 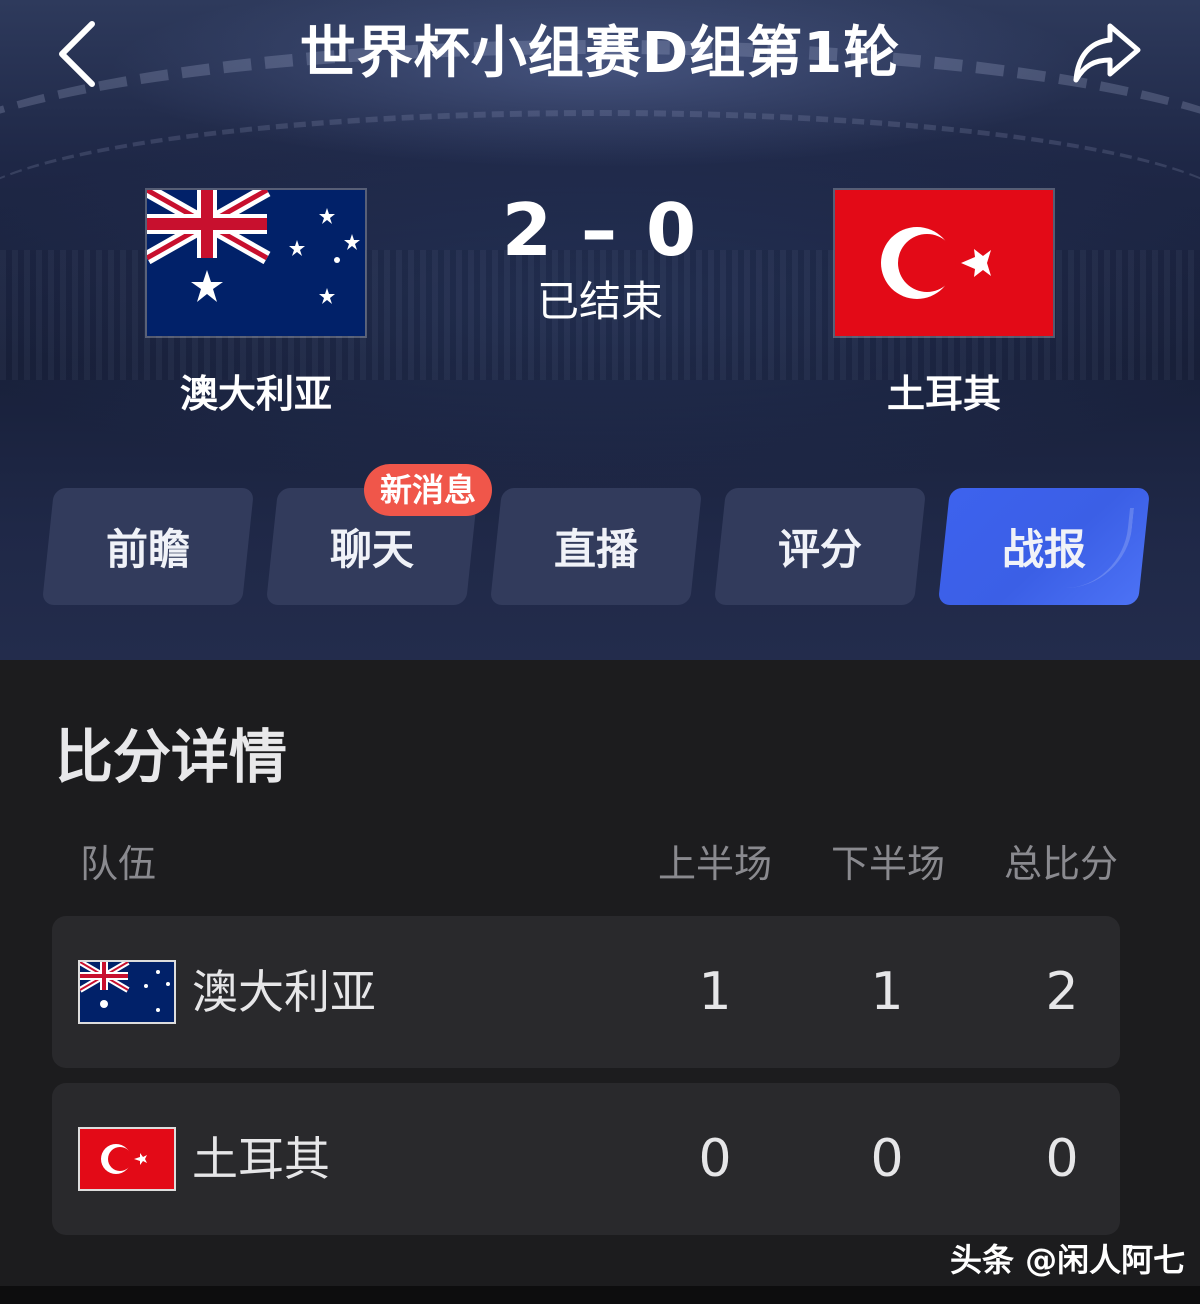 I want to click on tab-label: 聊天, so click(x=371, y=549).